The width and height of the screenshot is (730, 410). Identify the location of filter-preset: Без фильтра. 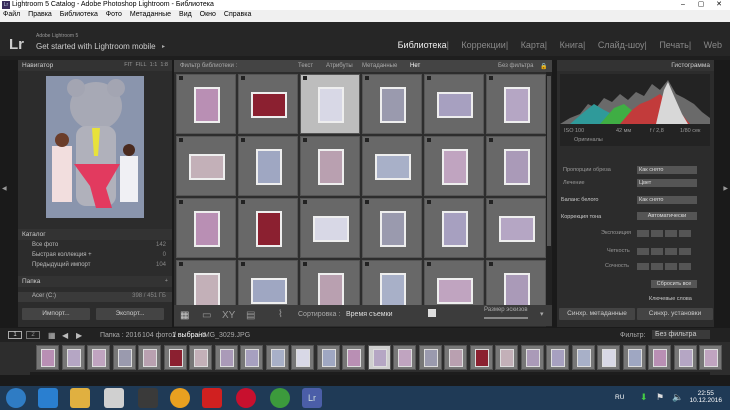
(515, 66).